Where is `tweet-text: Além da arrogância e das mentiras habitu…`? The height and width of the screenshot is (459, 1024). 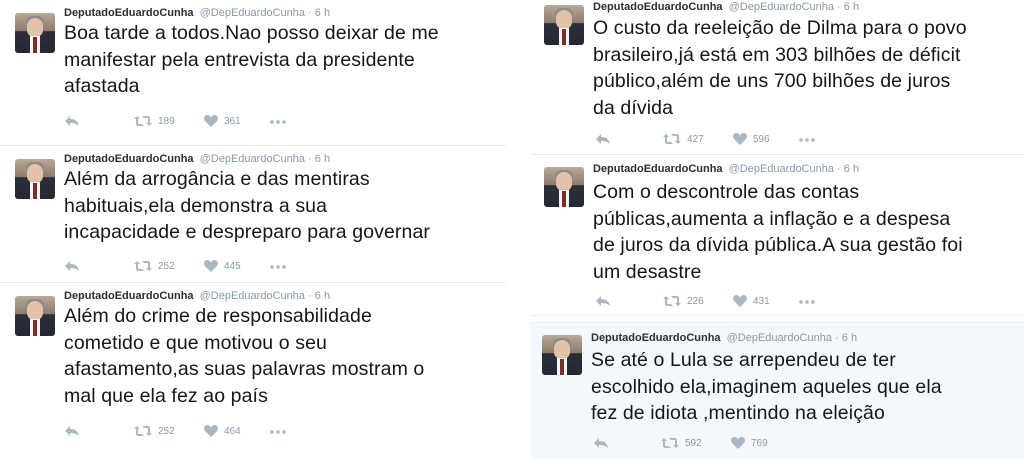 tweet-text: Além da arrogância e das mentiras habitu… is located at coordinates (247, 205).